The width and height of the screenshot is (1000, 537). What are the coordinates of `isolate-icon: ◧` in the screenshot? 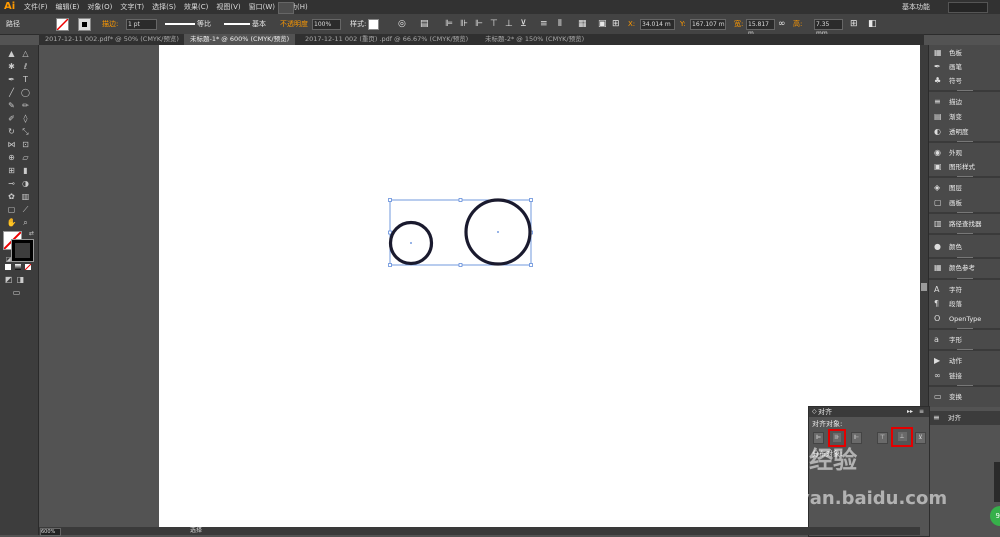 It's located at (872, 24).